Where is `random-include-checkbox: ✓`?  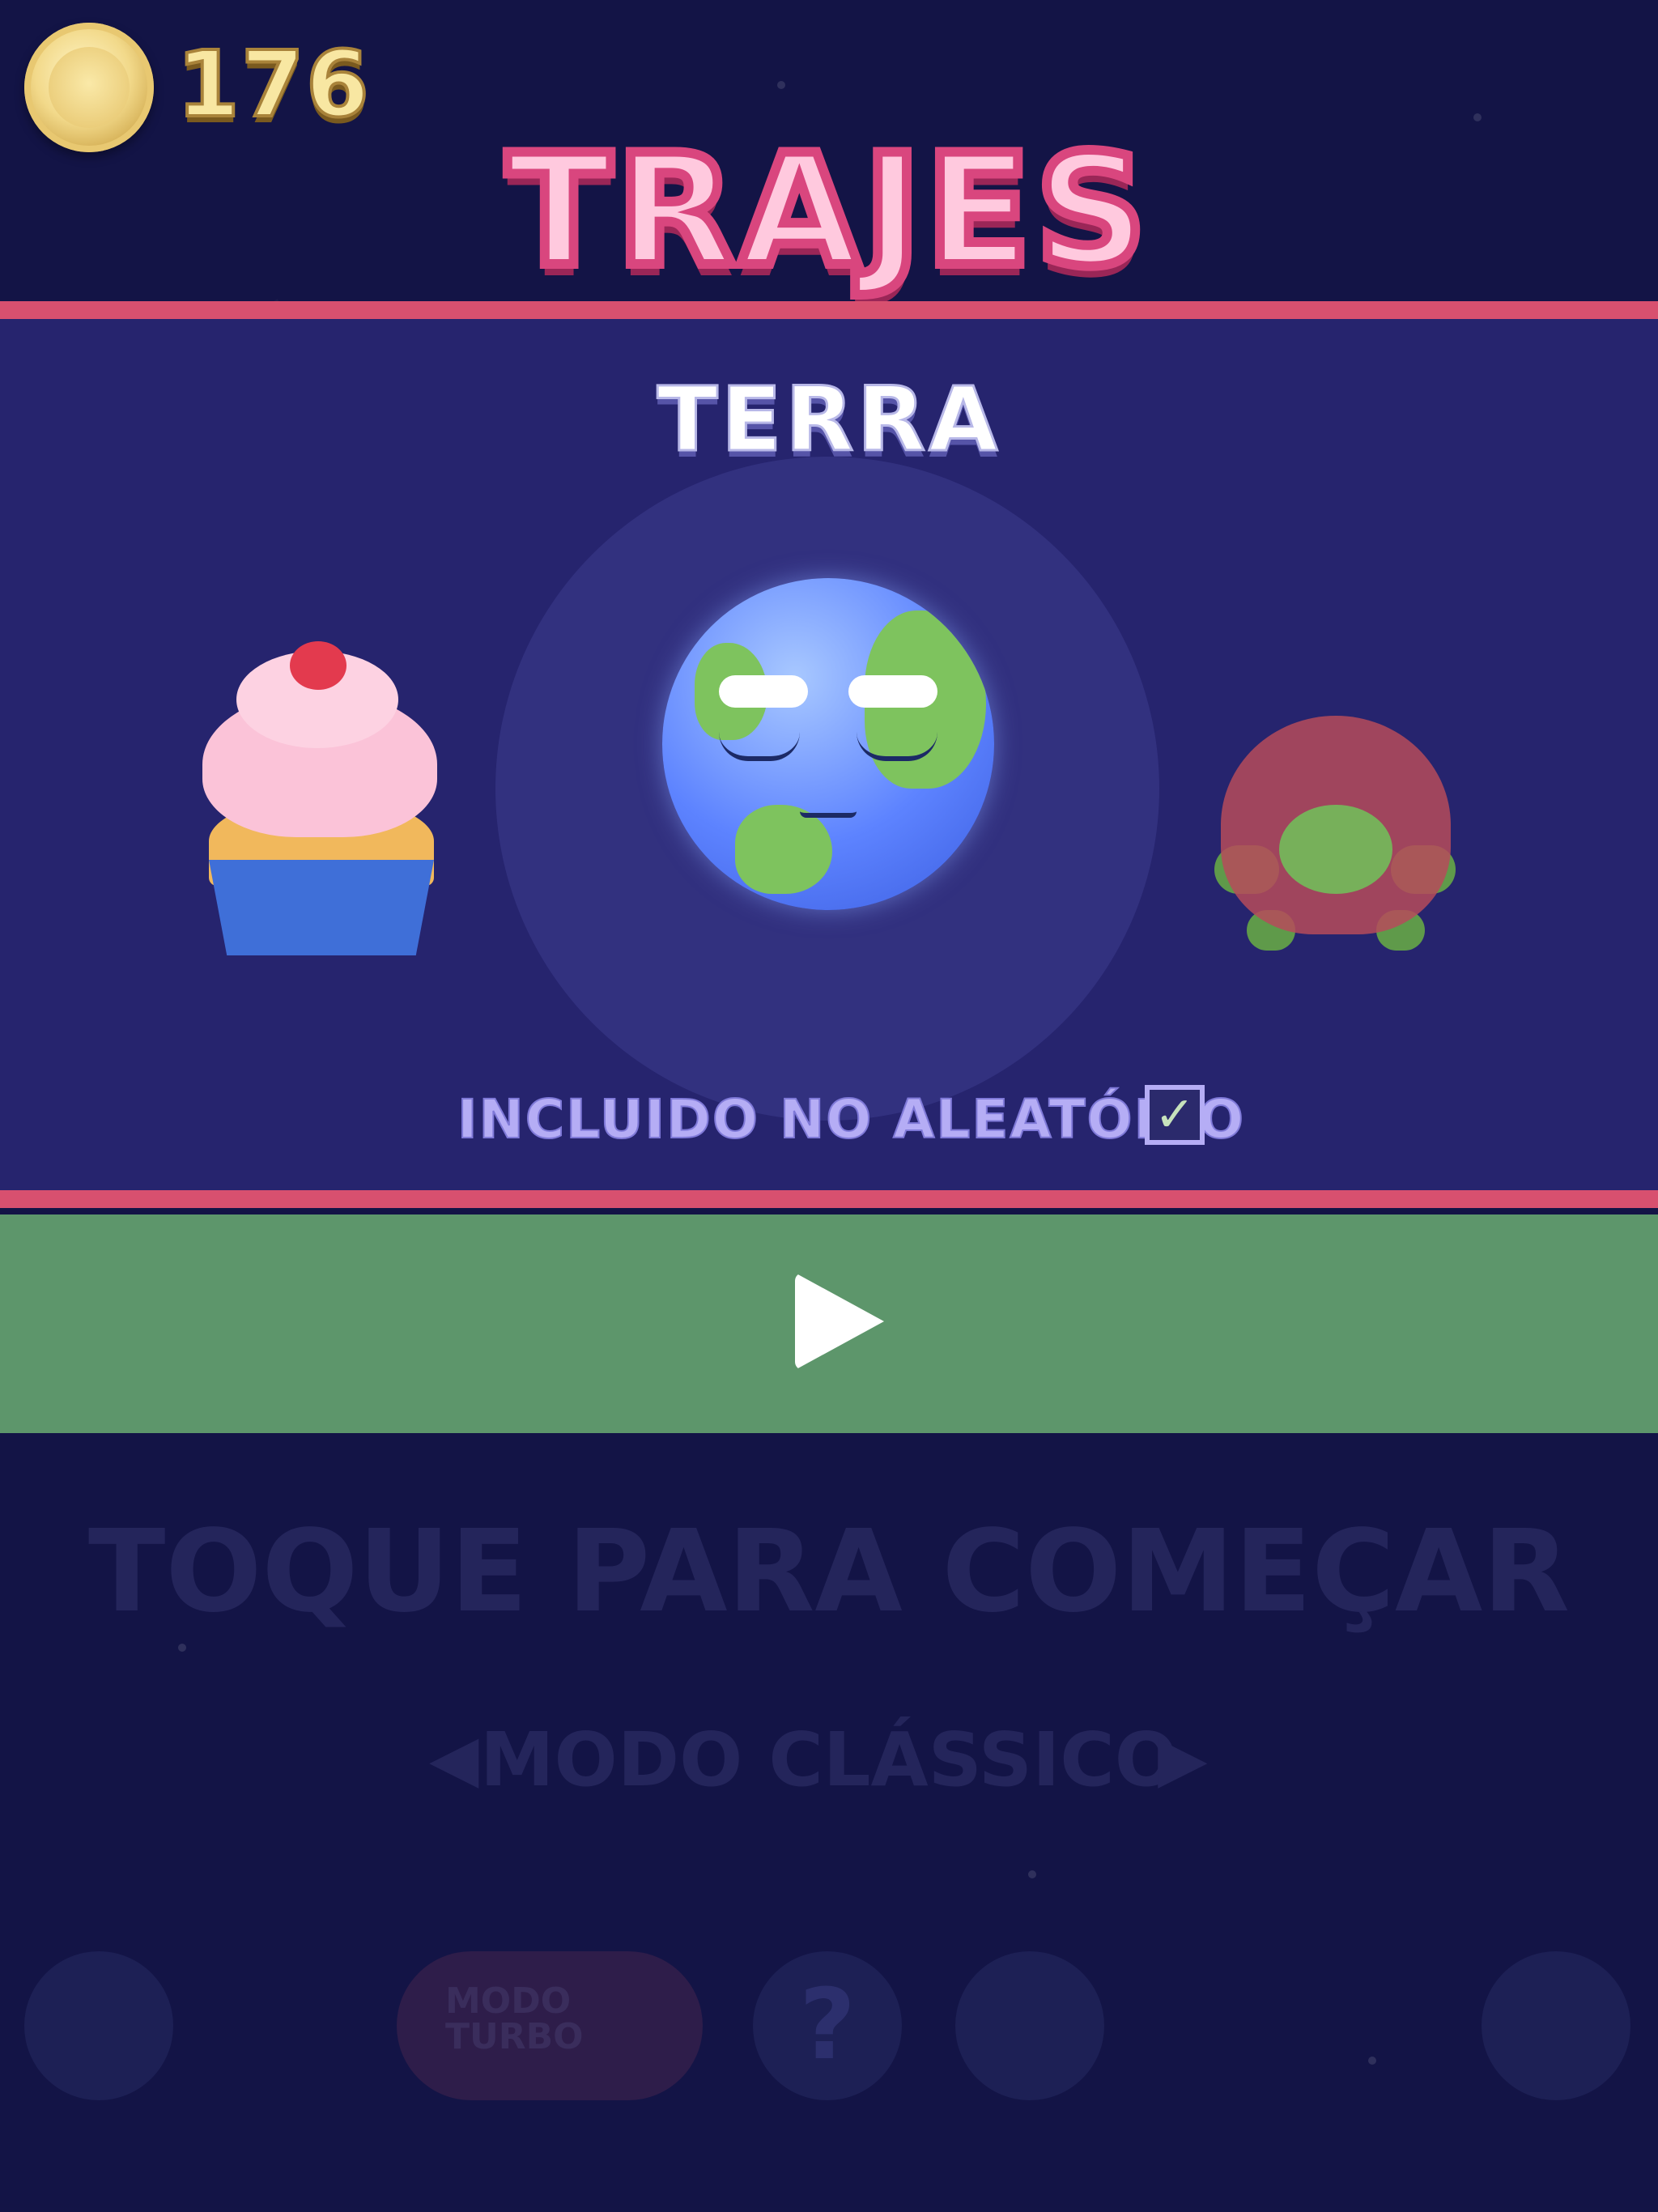
random-include-checkbox: ✓ is located at coordinates (1175, 1115).